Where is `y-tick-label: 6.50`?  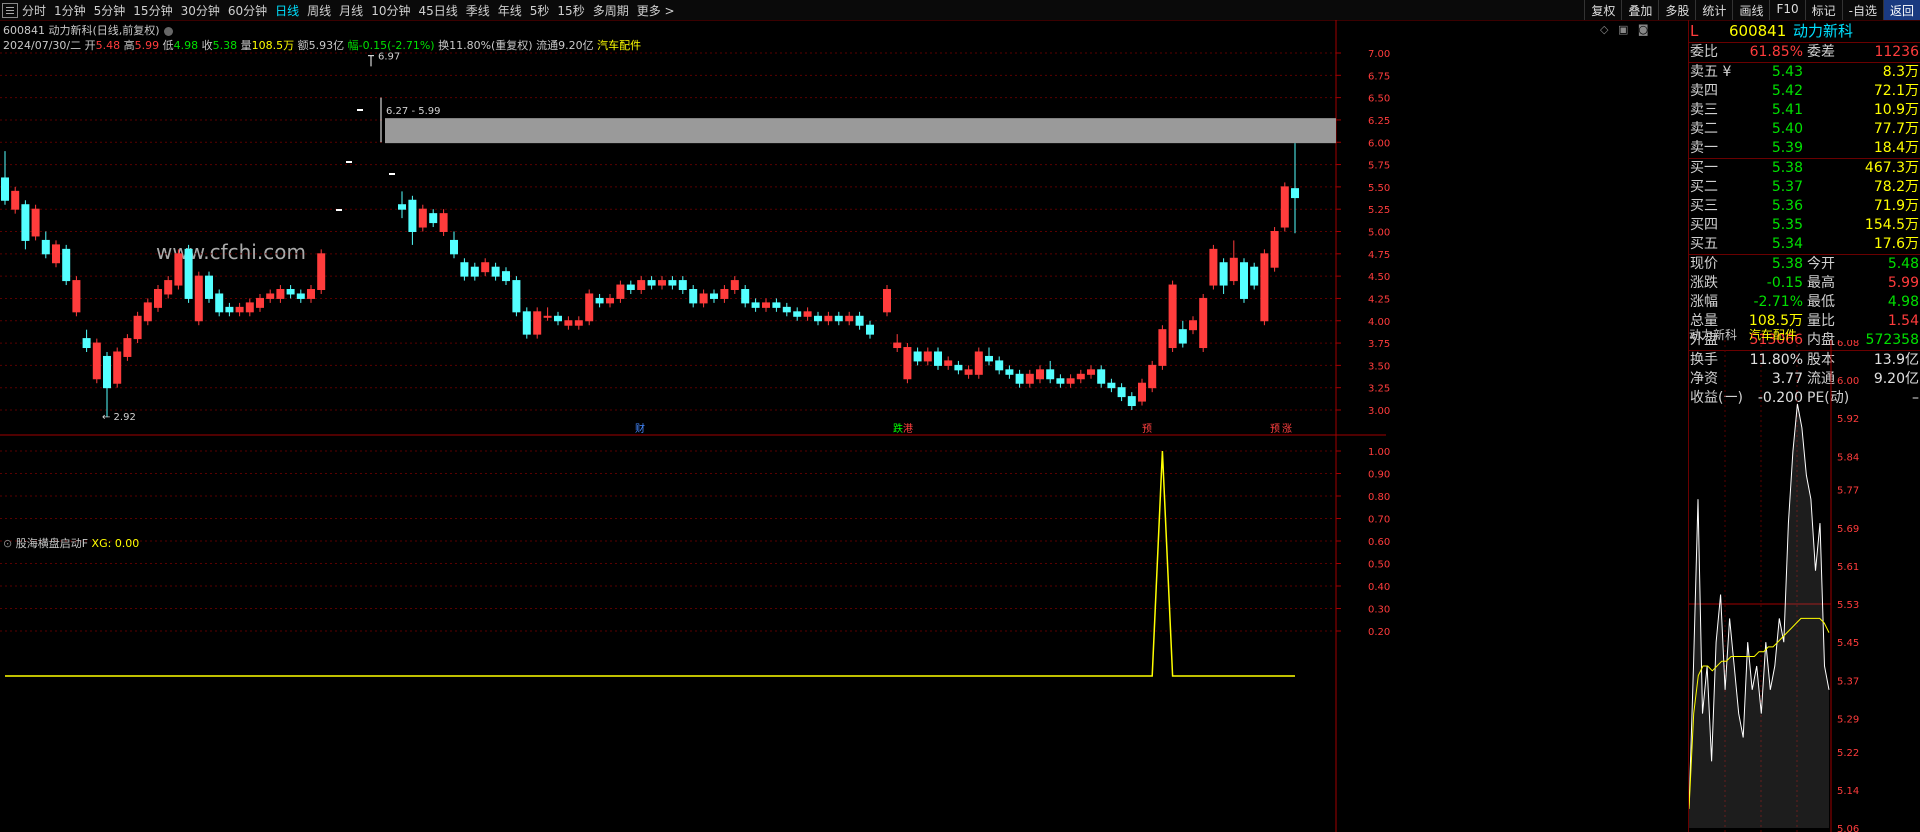 y-tick-label: 6.50 is located at coordinates (1379, 99).